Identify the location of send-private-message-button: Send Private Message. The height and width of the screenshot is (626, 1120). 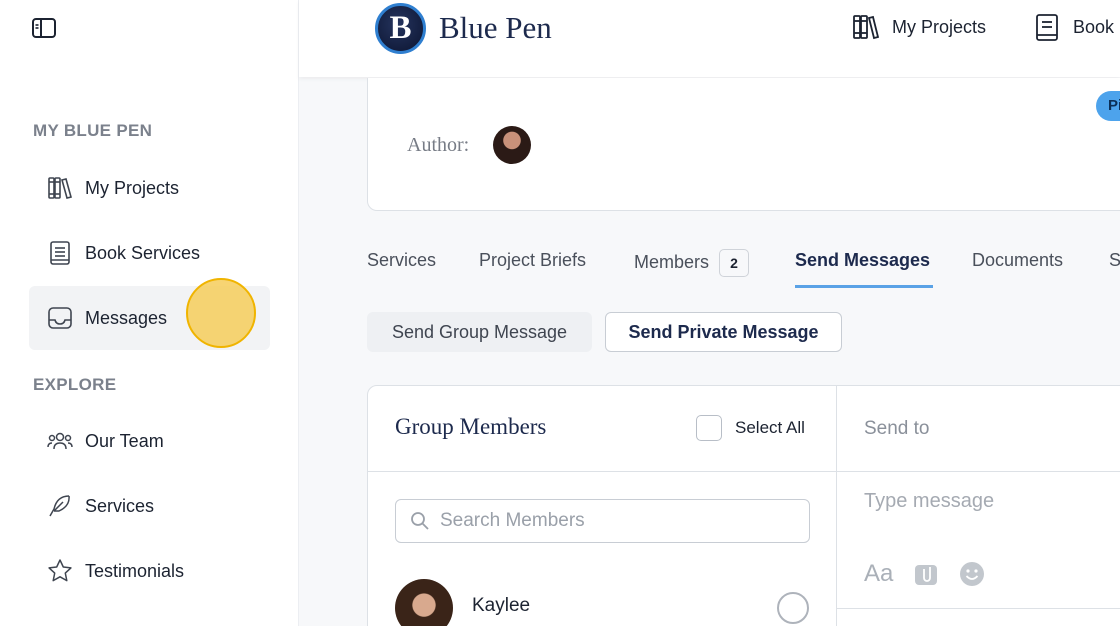
(723, 332).